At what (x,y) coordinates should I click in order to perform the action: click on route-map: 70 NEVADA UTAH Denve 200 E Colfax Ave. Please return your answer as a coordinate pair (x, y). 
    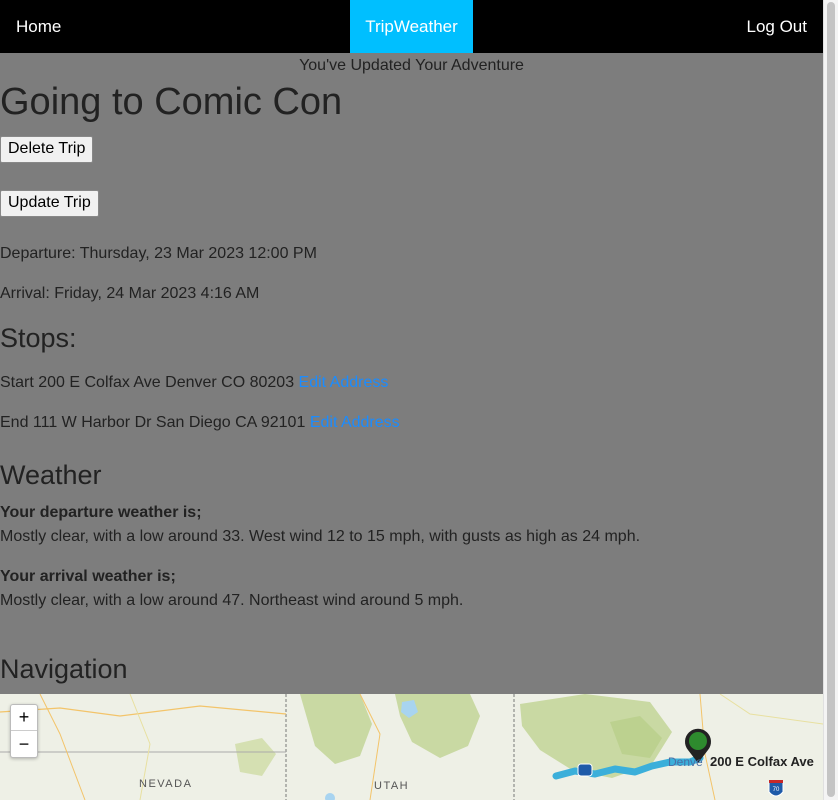
    Looking at the image, I should click on (411, 747).